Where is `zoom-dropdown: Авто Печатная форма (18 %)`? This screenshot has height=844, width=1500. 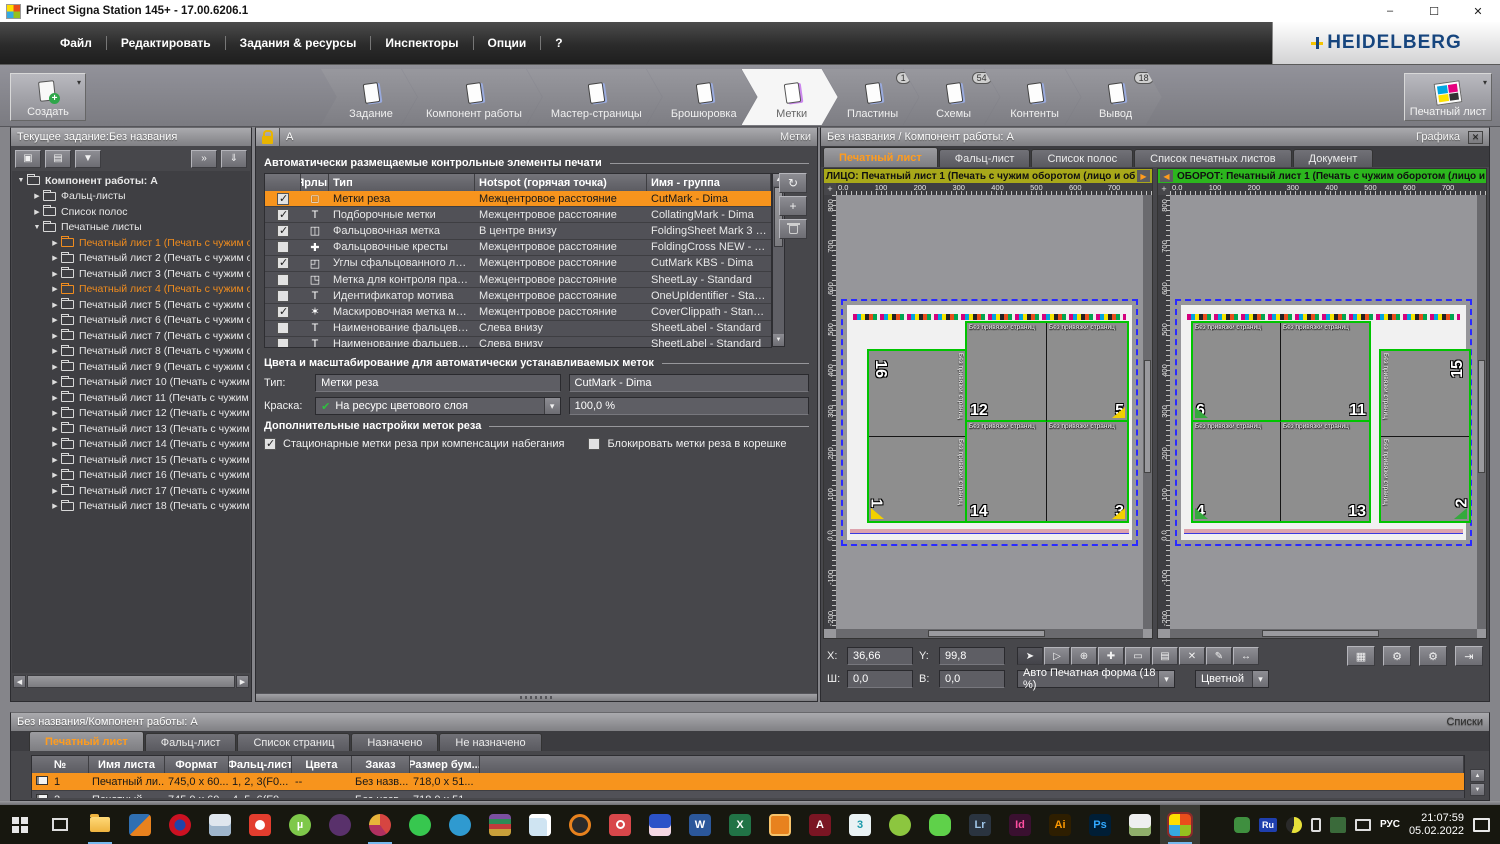 zoom-dropdown: Авто Печатная форма (18 %) is located at coordinates (1096, 679).